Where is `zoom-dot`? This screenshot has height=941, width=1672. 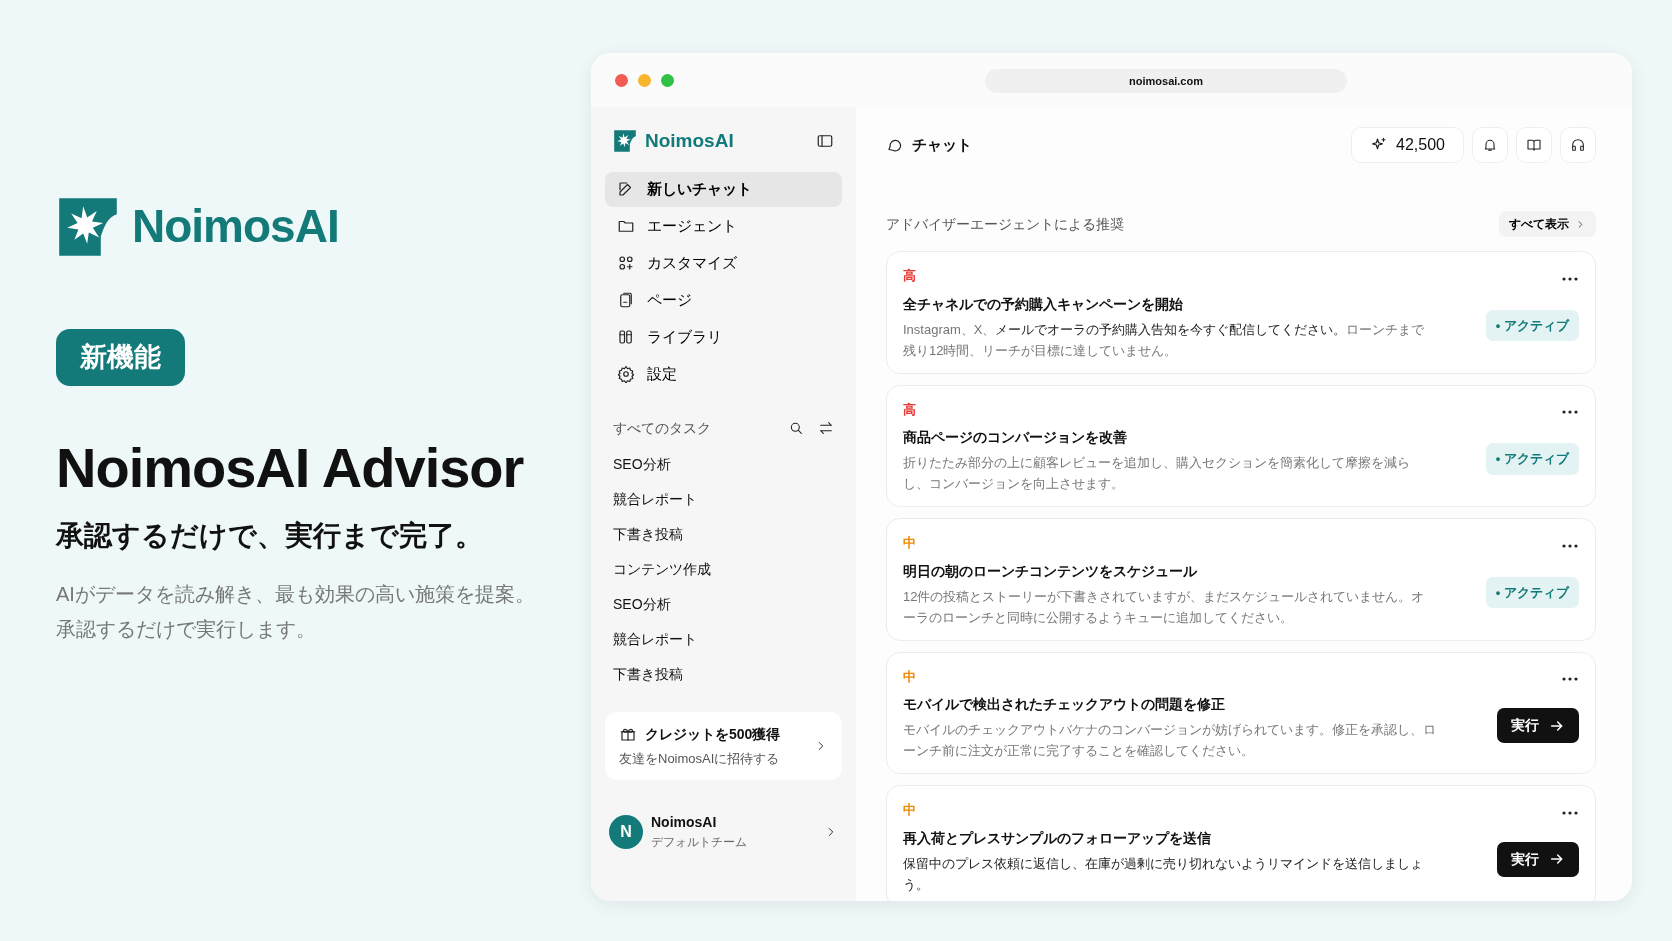
zoom-dot is located at coordinates (667, 80).